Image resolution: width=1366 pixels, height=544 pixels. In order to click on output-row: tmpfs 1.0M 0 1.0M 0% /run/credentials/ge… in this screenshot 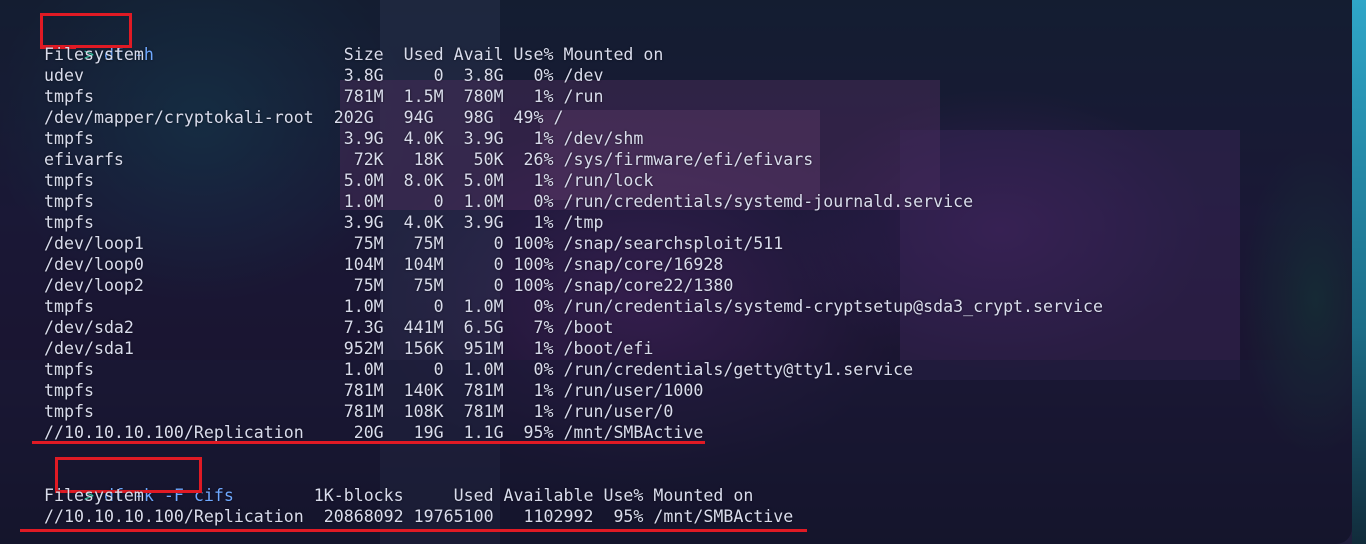, I will do `click(479, 369)`.